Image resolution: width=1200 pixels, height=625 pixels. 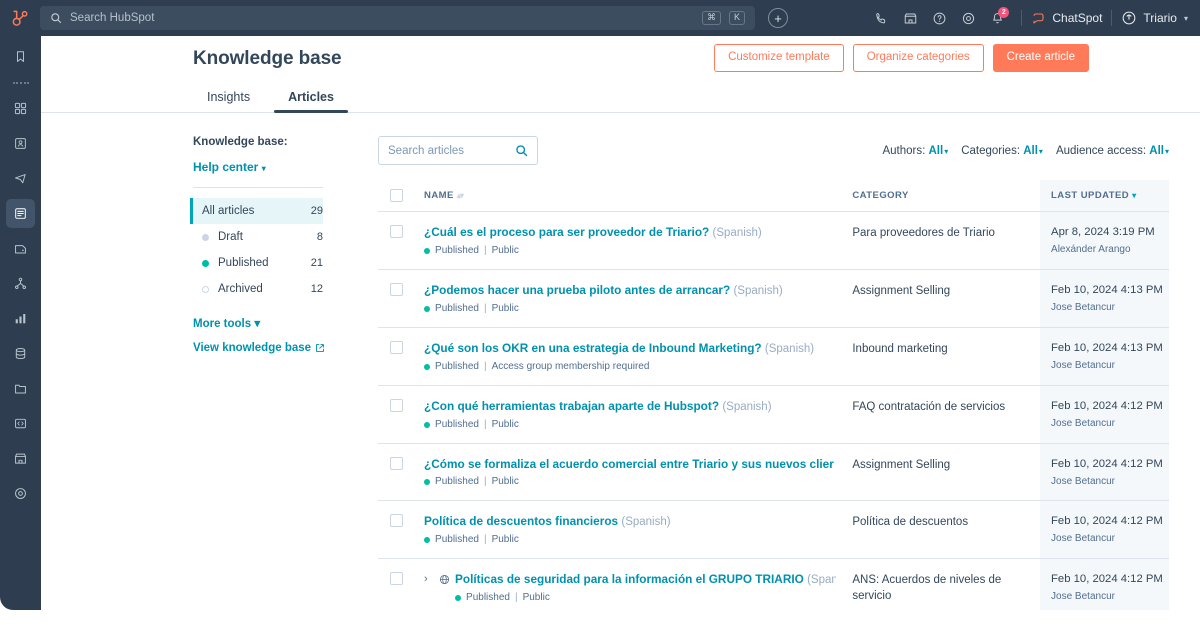 I want to click on bookmark-icon, so click(x=20, y=56).